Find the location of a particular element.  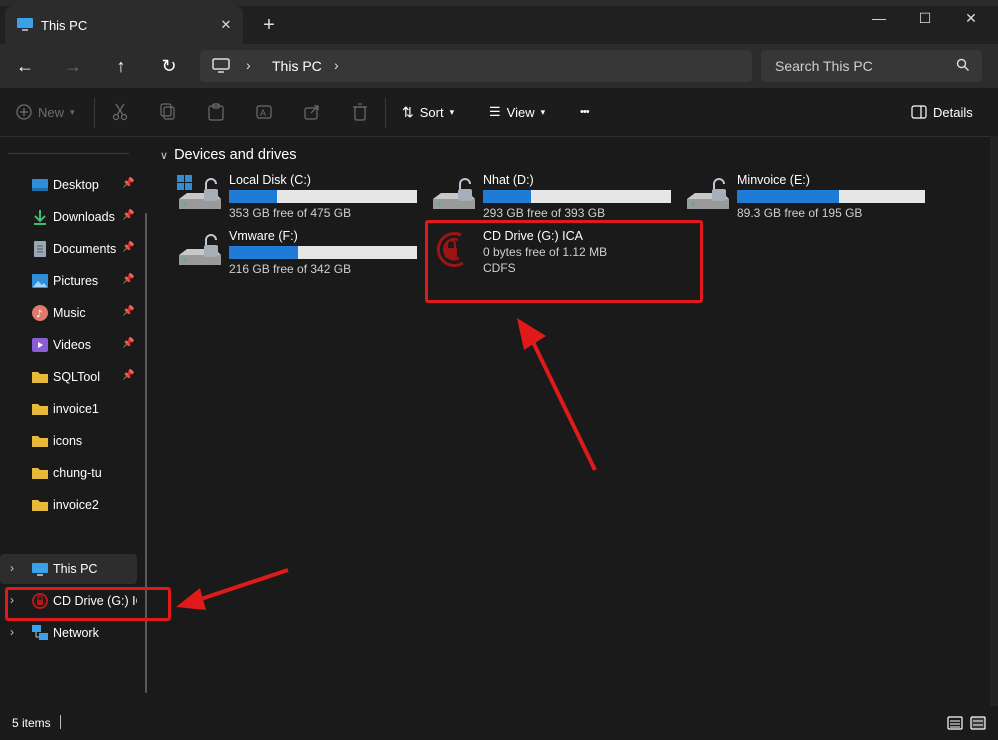

sidebar-item-pictures: Pictures 📌 is located at coordinates (68, 281).